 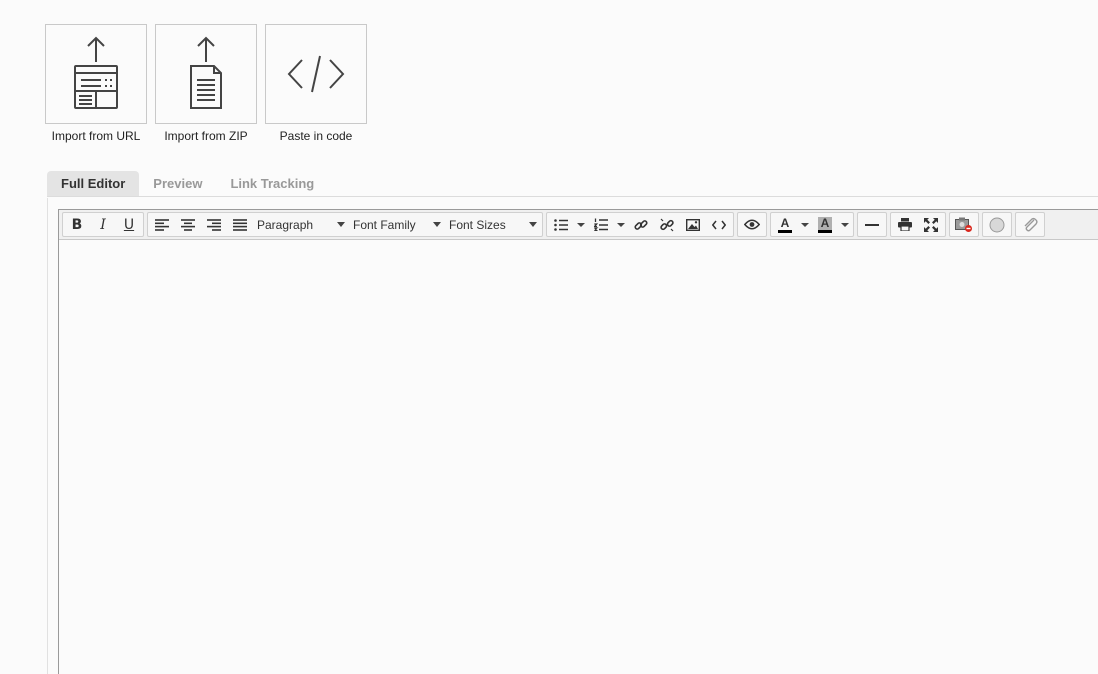 I want to click on import-from-zip-tile: Import from ZIP, so click(x=206, y=83).